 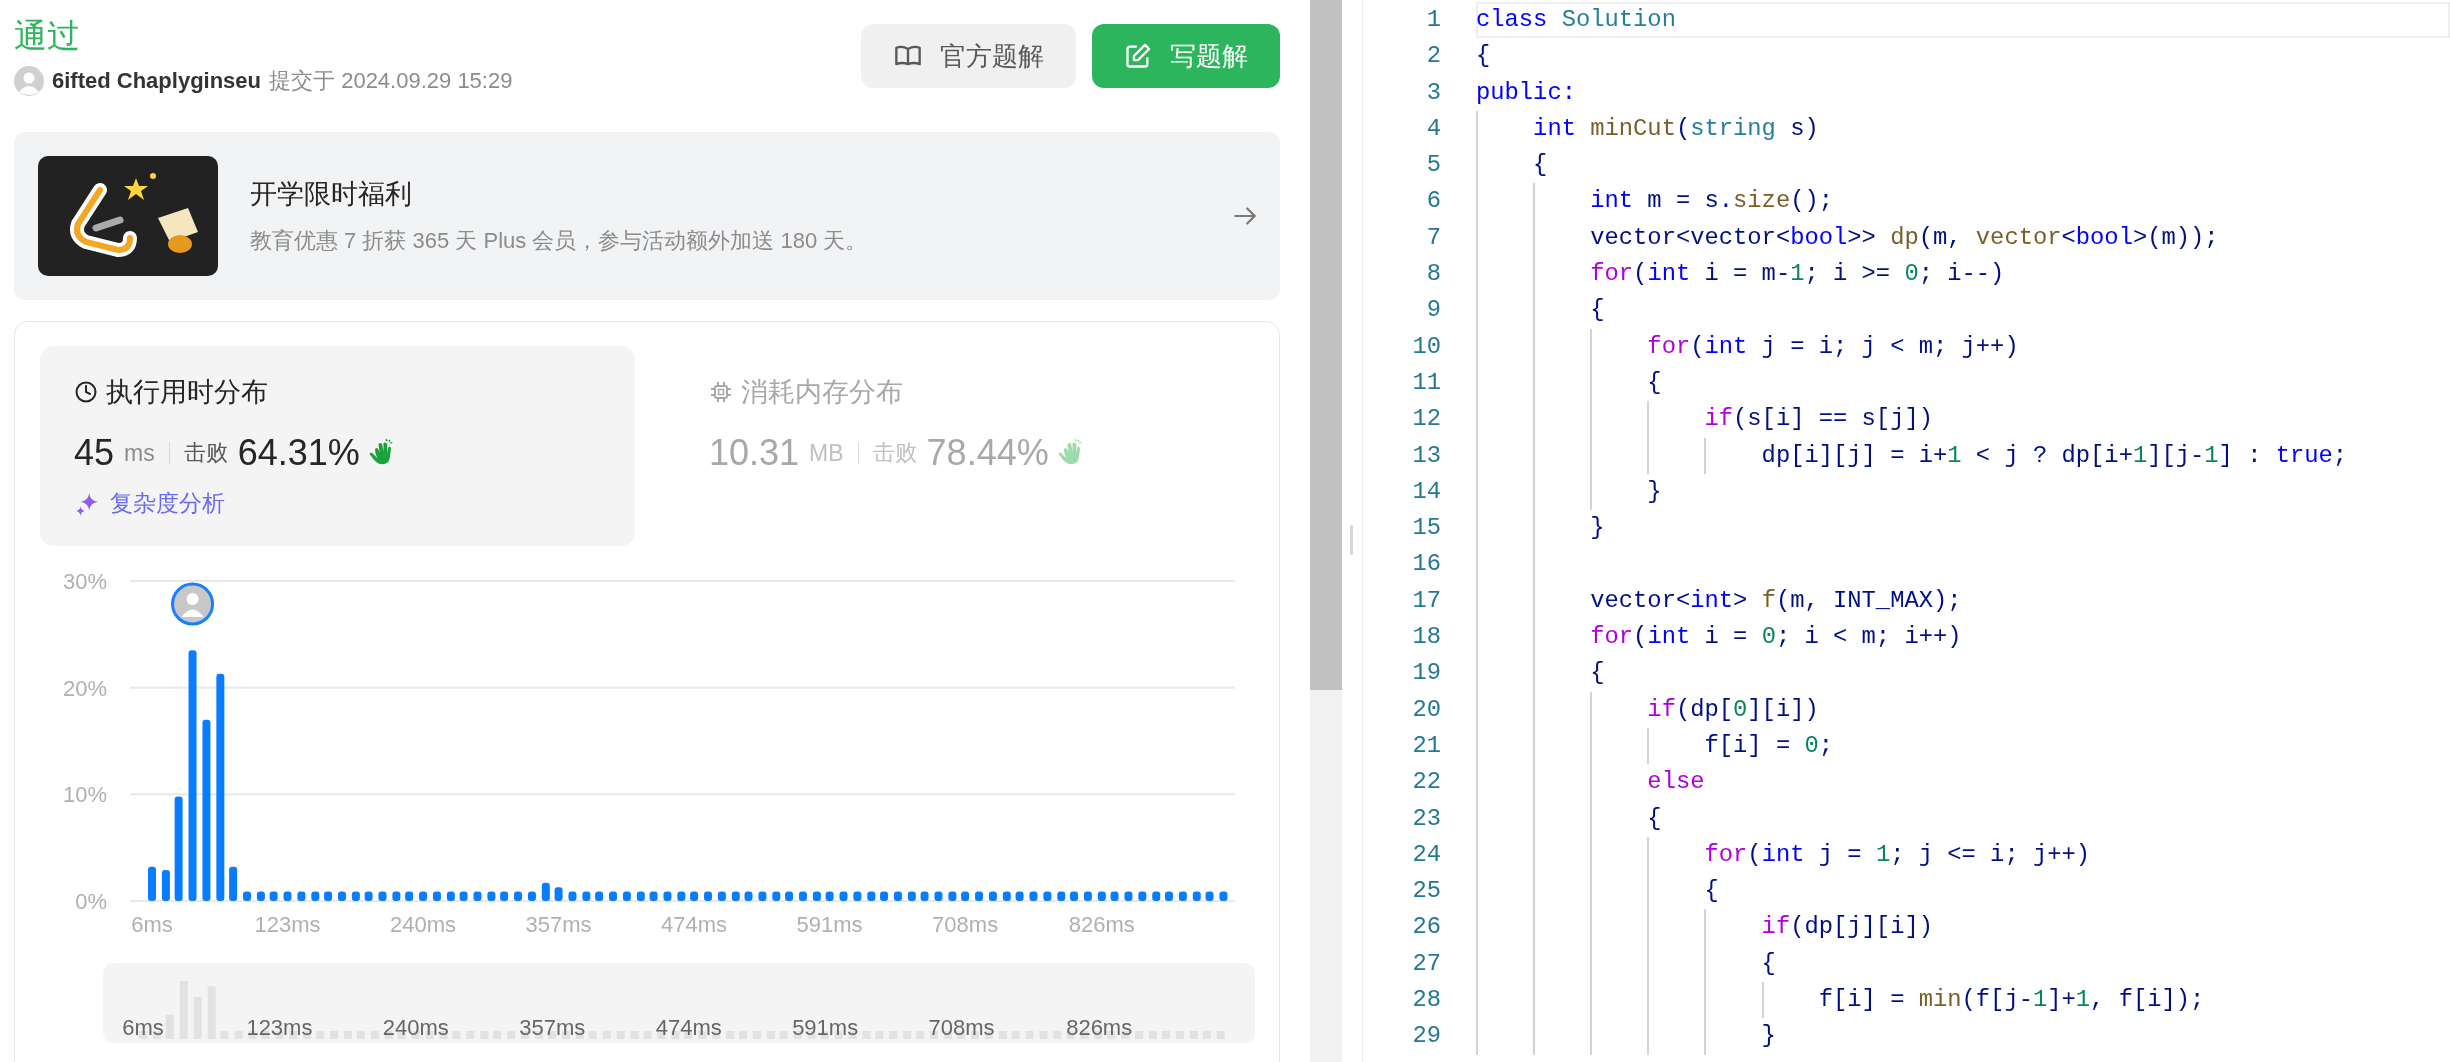 I want to click on resize-handle, so click(x=1351, y=540).